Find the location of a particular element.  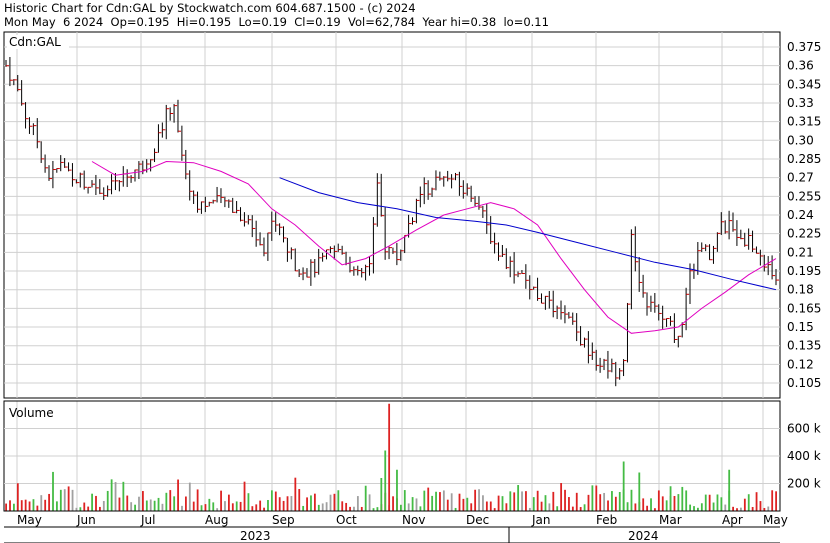

price-tick-label: 0.255 is located at coordinates (804, 196).